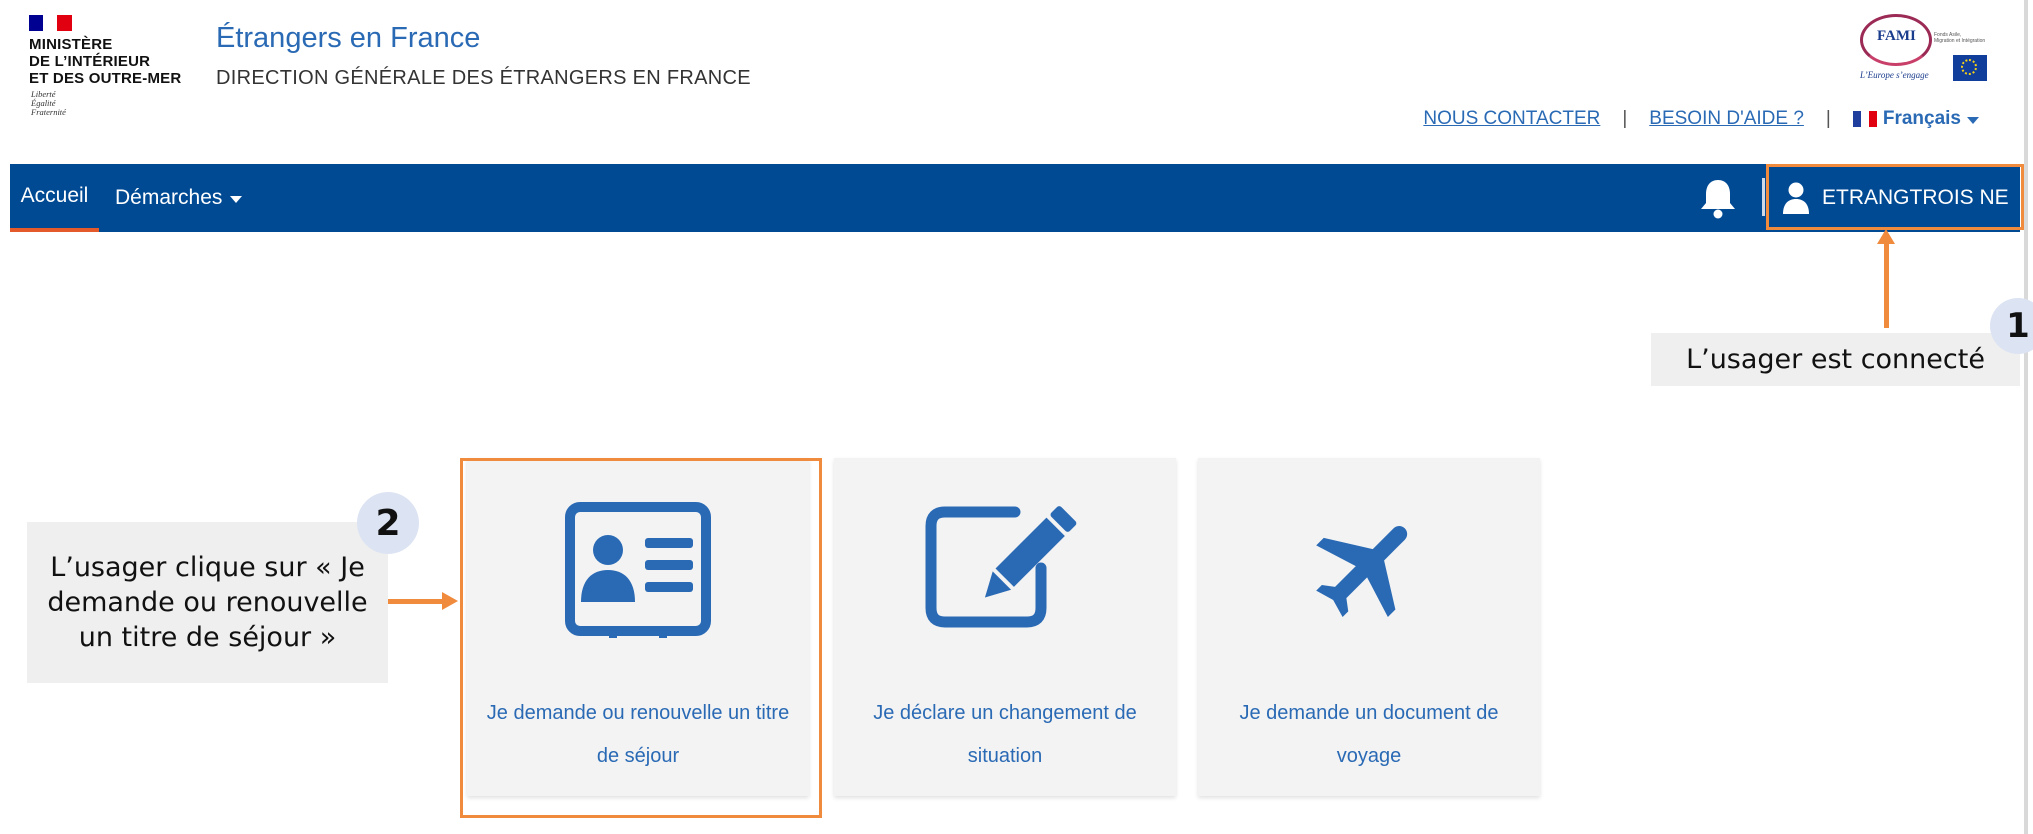 This screenshot has height=834, width=2033. I want to click on french-flag-icon, so click(1864, 119).